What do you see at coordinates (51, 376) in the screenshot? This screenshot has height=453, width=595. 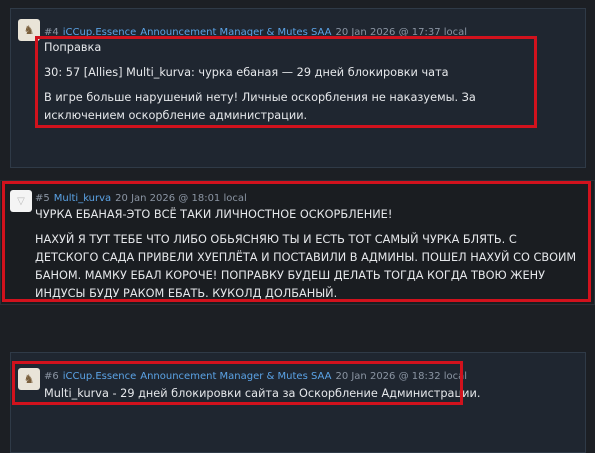 I see `post-number: #6` at bounding box center [51, 376].